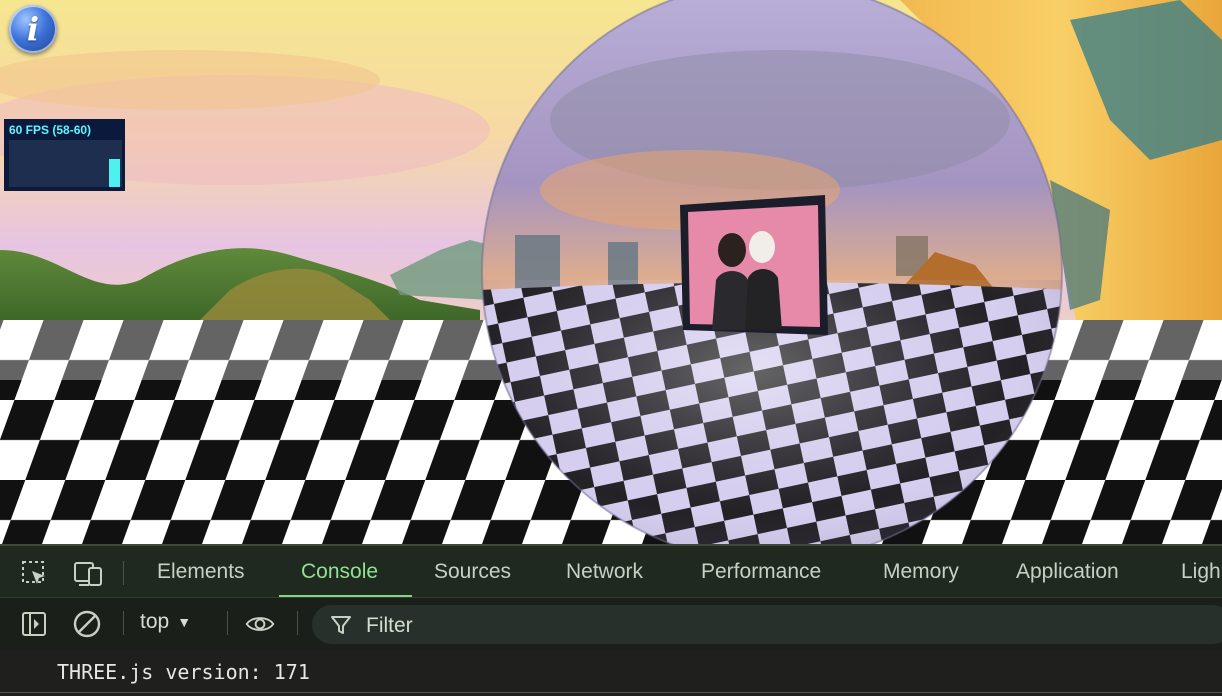 The height and width of the screenshot is (696, 1222). What do you see at coordinates (155, 621) in the screenshot?
I see `context-selector-value: top` at bounding box center [155, 621].